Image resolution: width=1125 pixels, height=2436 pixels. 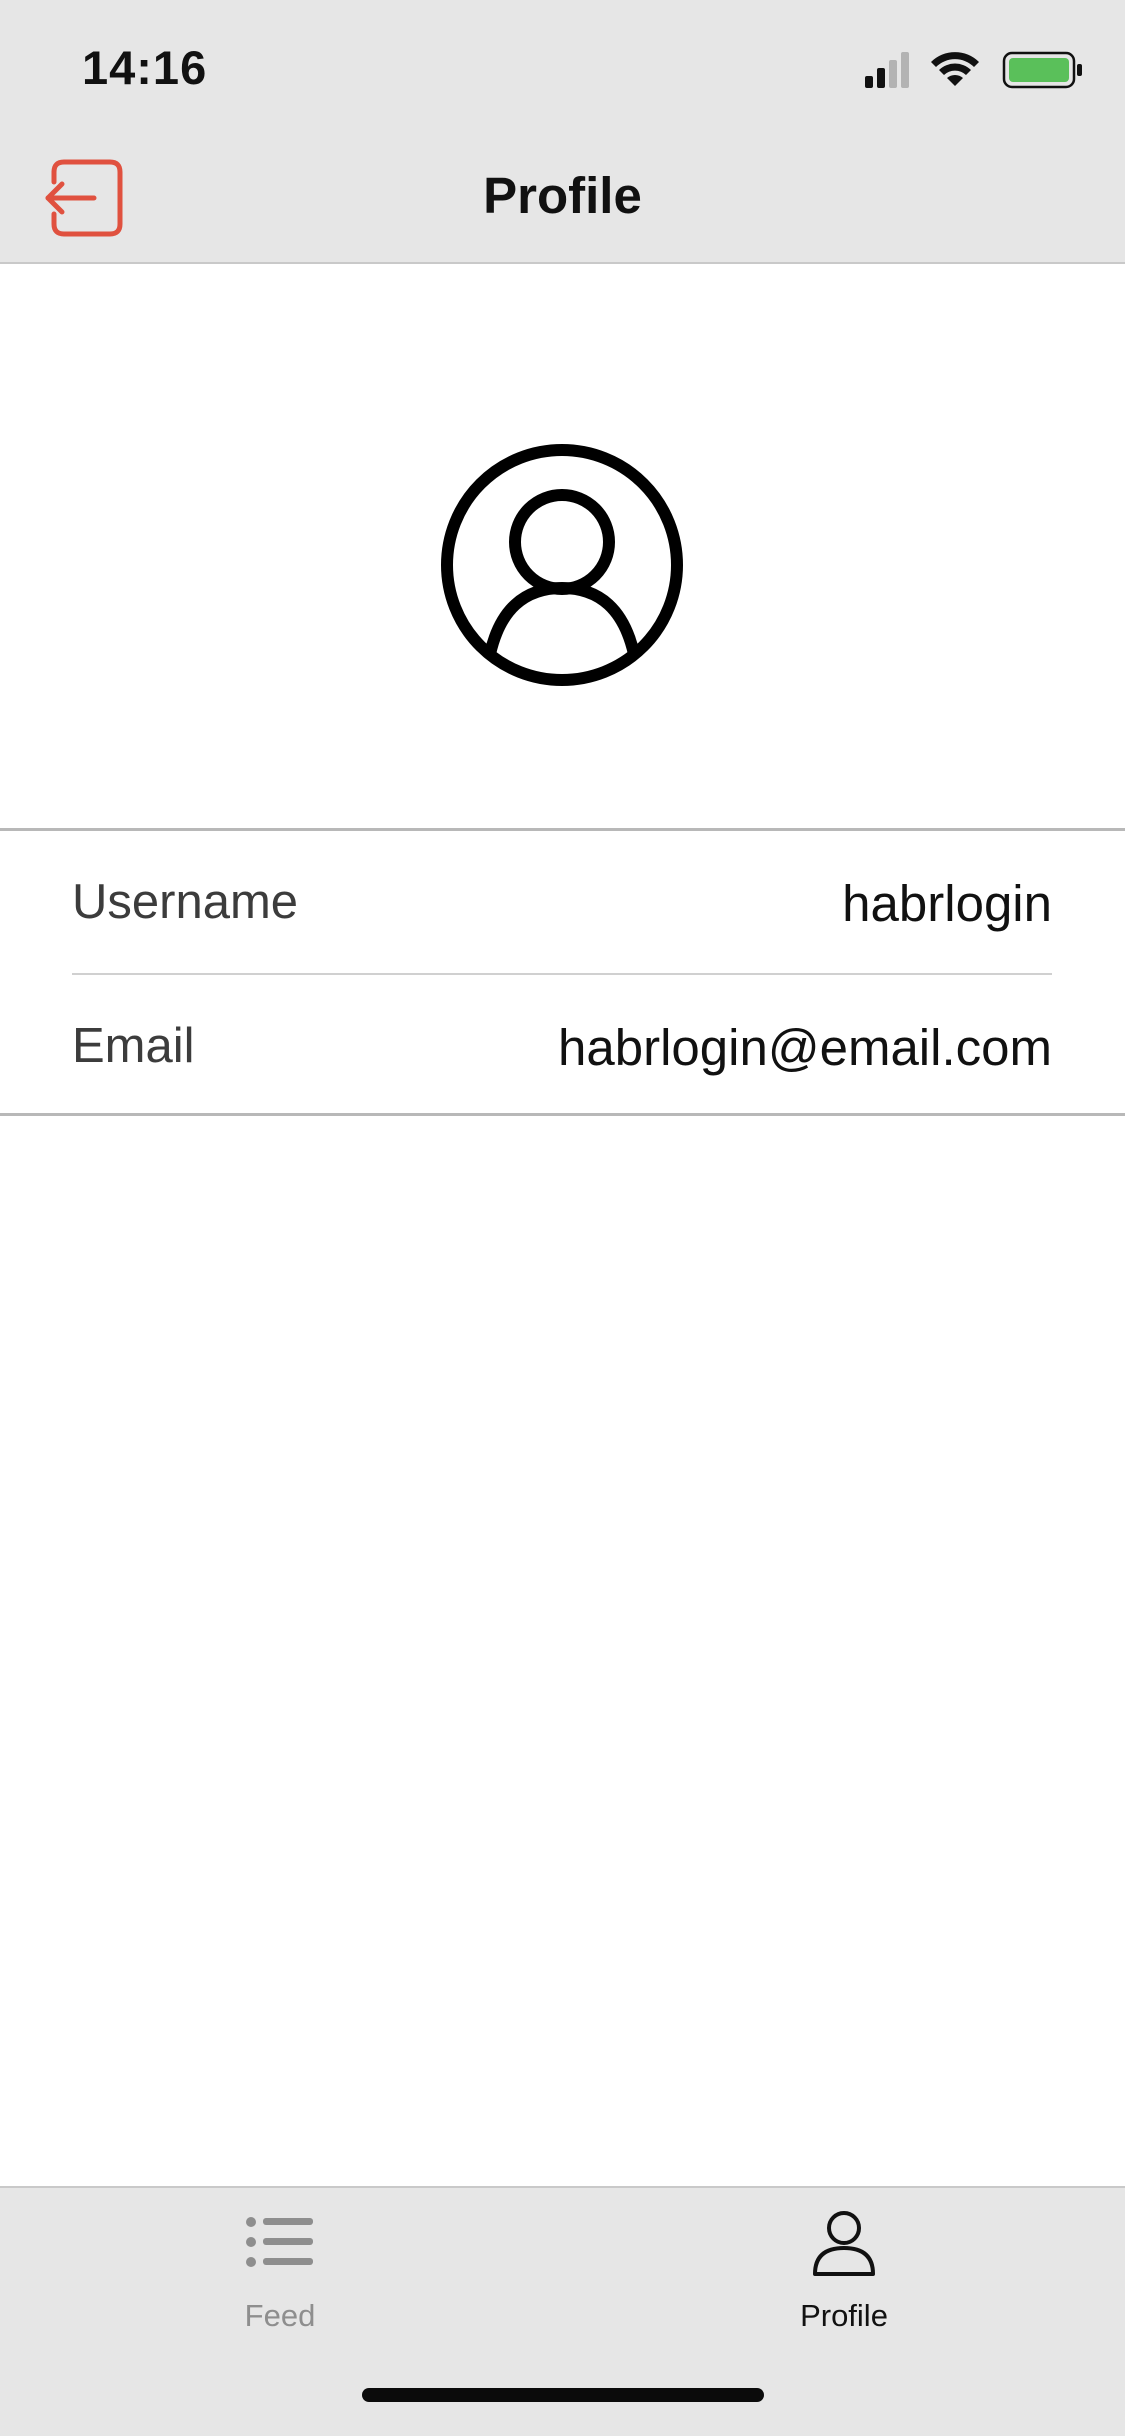 What do you see at coordinates (1042, 70) in the screenshot?
I see `battery-icon` at bounding box center [1042, 70].